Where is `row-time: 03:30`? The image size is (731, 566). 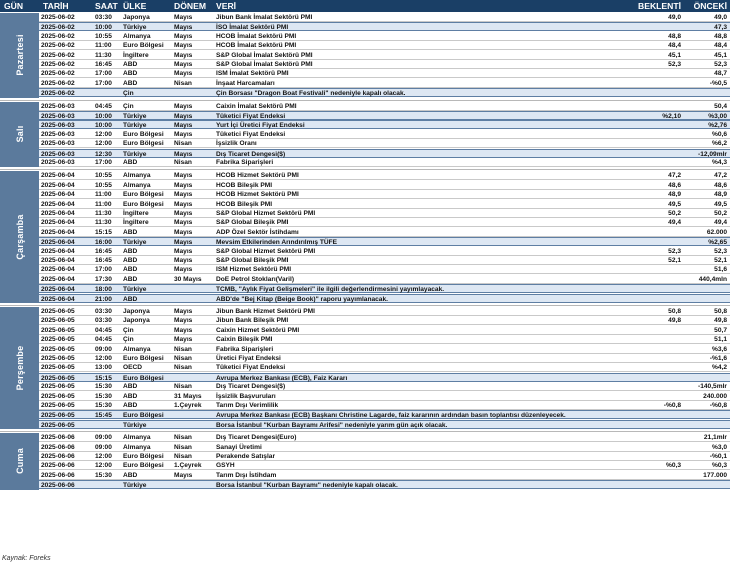
row-time: 03:30 is located at coordinates (103, 321).